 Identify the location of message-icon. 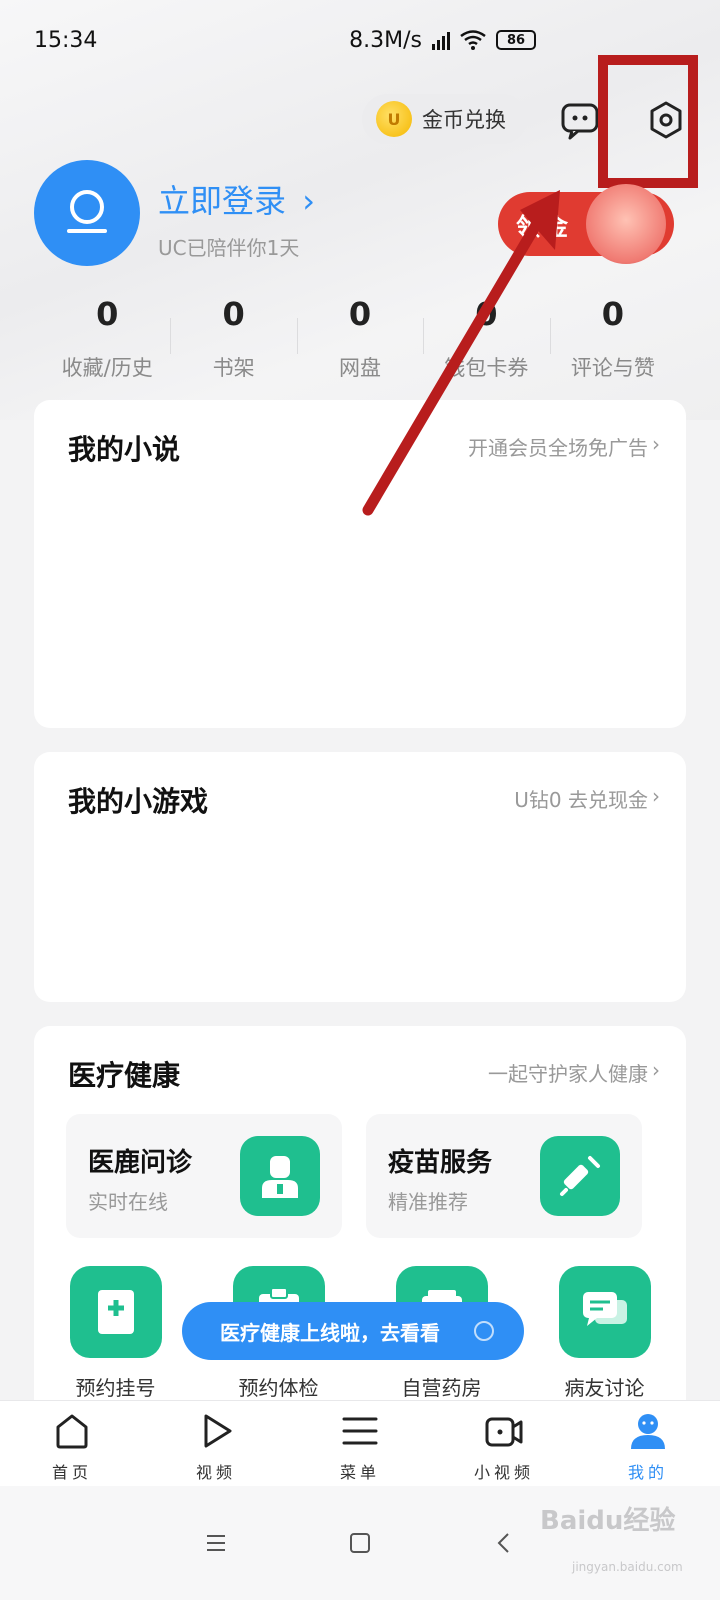
(580, 120).